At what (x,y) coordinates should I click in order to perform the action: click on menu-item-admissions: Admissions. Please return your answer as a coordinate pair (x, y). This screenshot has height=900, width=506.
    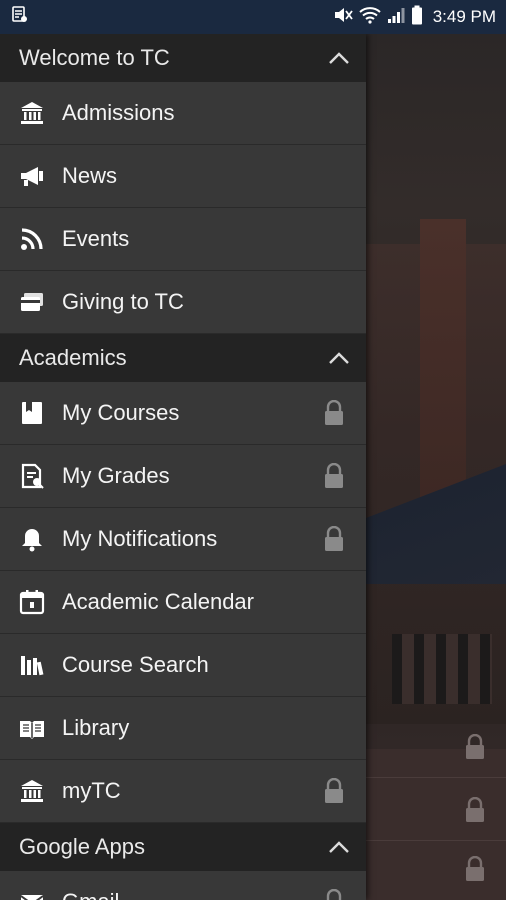
    Looking at the image, I should click on (183, 113).